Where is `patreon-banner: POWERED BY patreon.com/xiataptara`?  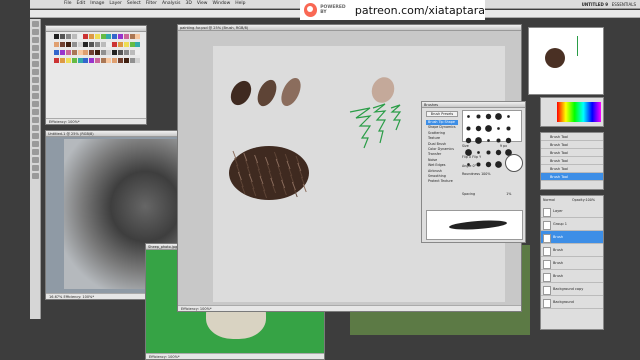 patreon-banner: POWERED BY patreon.com/xiataptara is located at coordinates (392, 10).